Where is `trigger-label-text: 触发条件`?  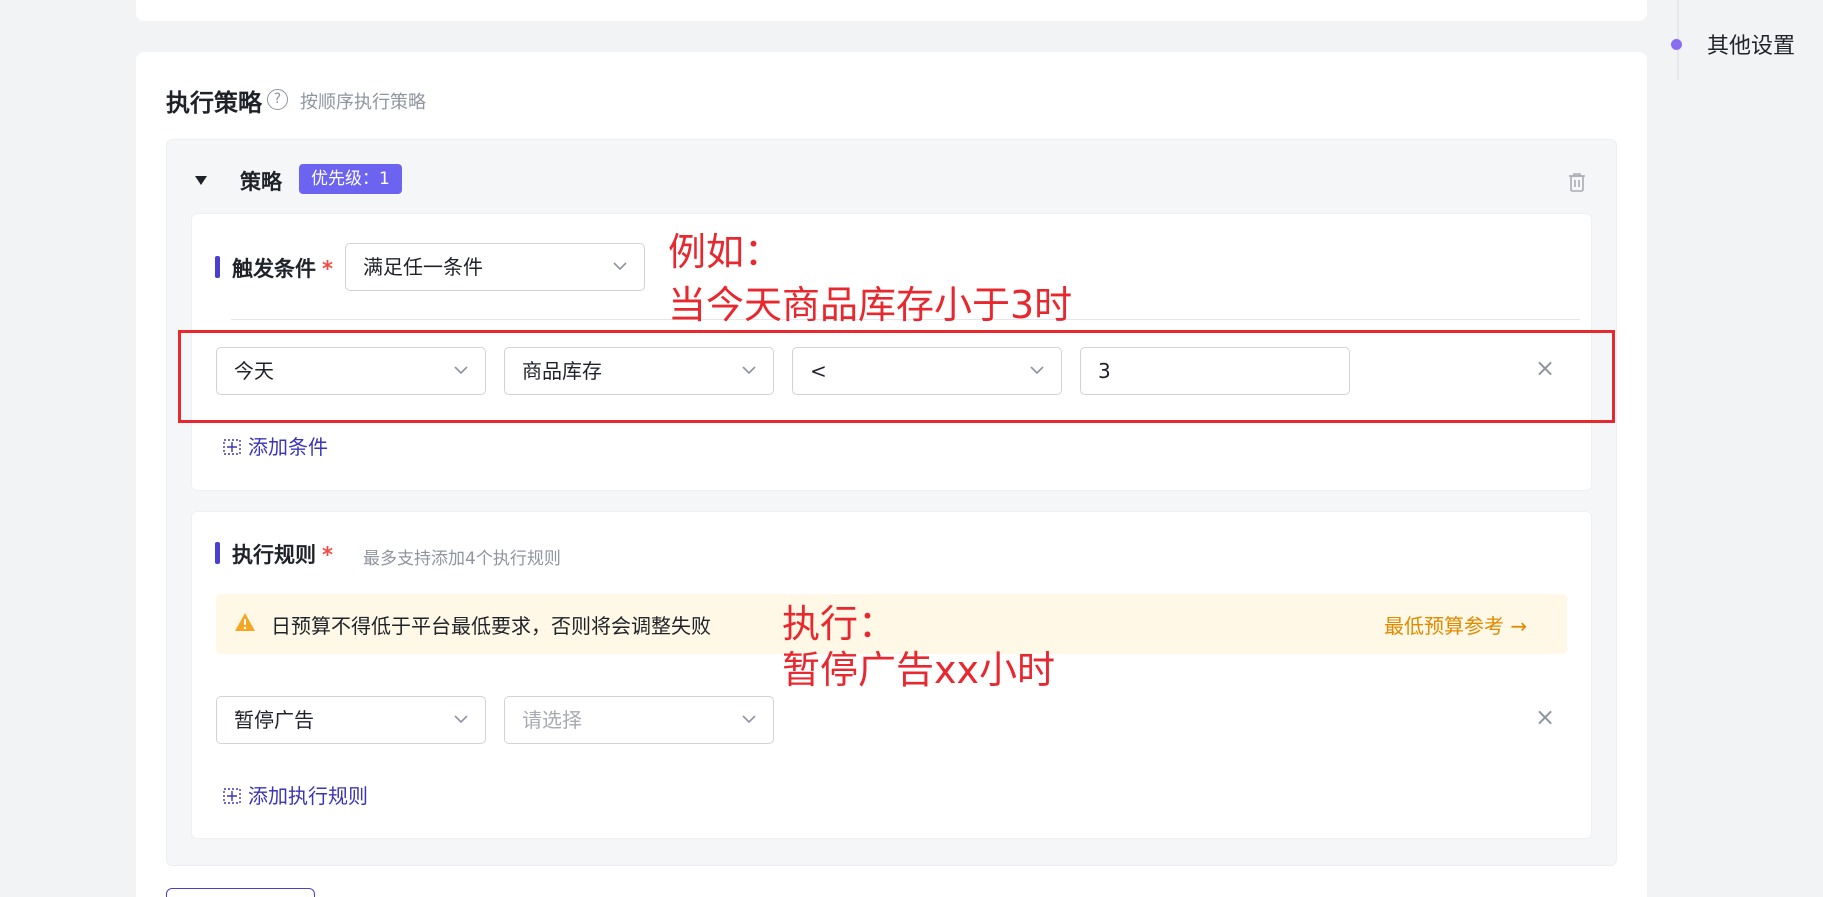
trigger-label-text: 触发条件 is located at coordinates (274, 269).